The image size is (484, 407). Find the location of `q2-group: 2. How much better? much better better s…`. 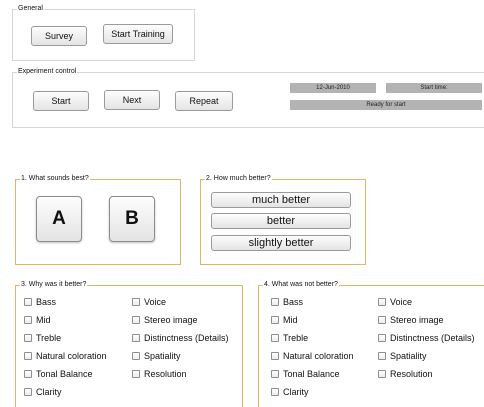

q2-group: 2. How much better? much better better s… is located at coordinates (283, 219).